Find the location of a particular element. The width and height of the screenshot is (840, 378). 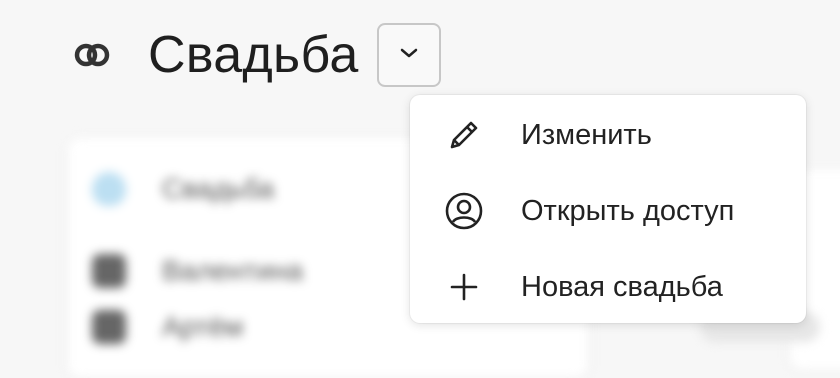

background-item: Свадьба is located at coordinates (183, 189).